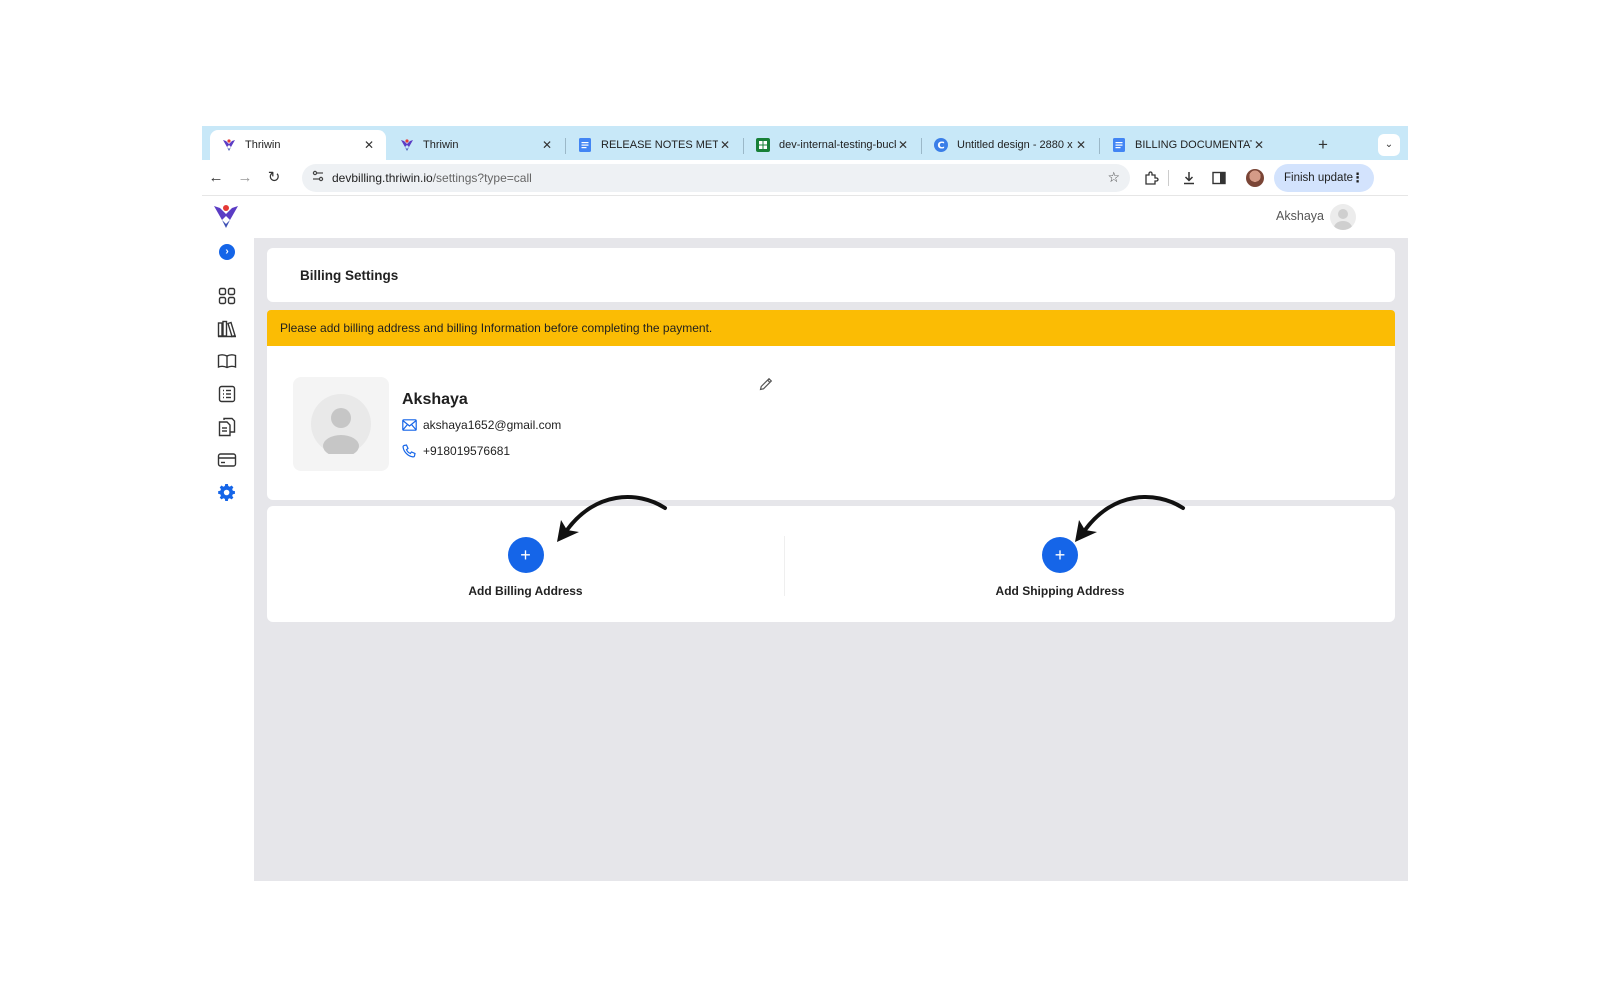 This screenshot has width=1600, height=1000. What do you see at coordinates (763, 145) in the screenshot?
I see `google-sheets-icon` at bounding box center [763, 145].